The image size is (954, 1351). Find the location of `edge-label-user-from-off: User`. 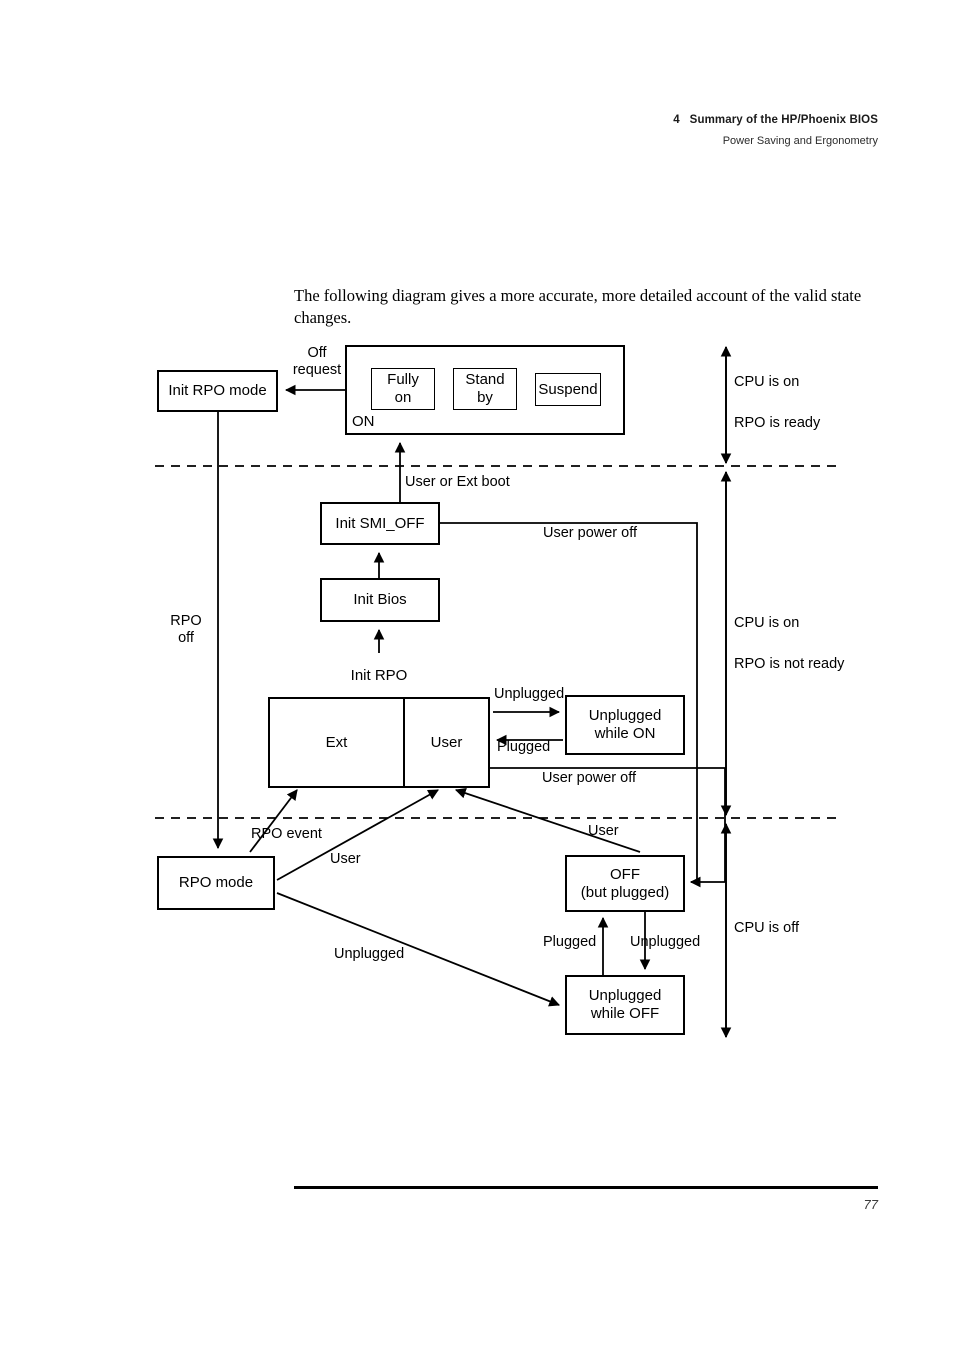

edge-label-user-from-off: User is located at coordinates (603, 831).